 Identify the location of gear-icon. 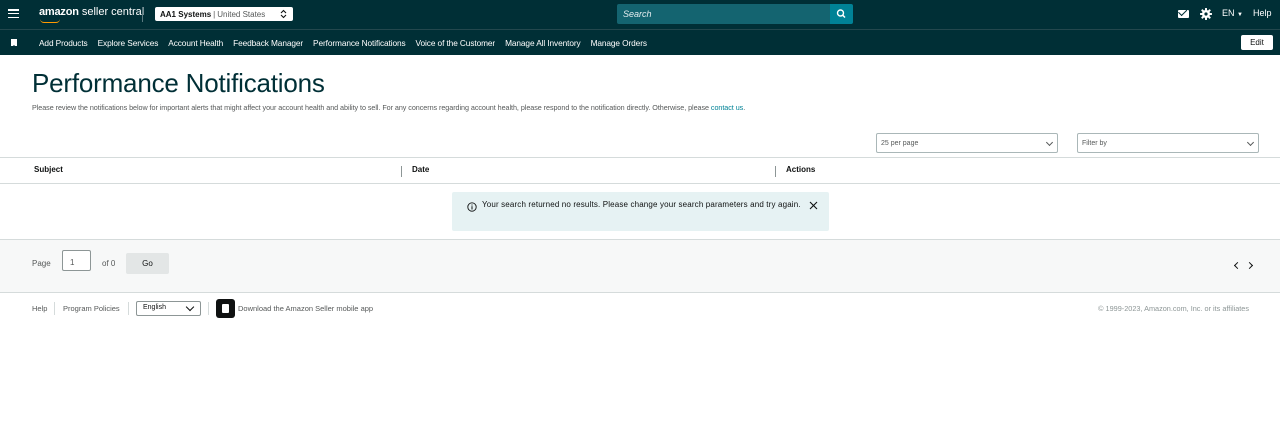
(1206, 14).